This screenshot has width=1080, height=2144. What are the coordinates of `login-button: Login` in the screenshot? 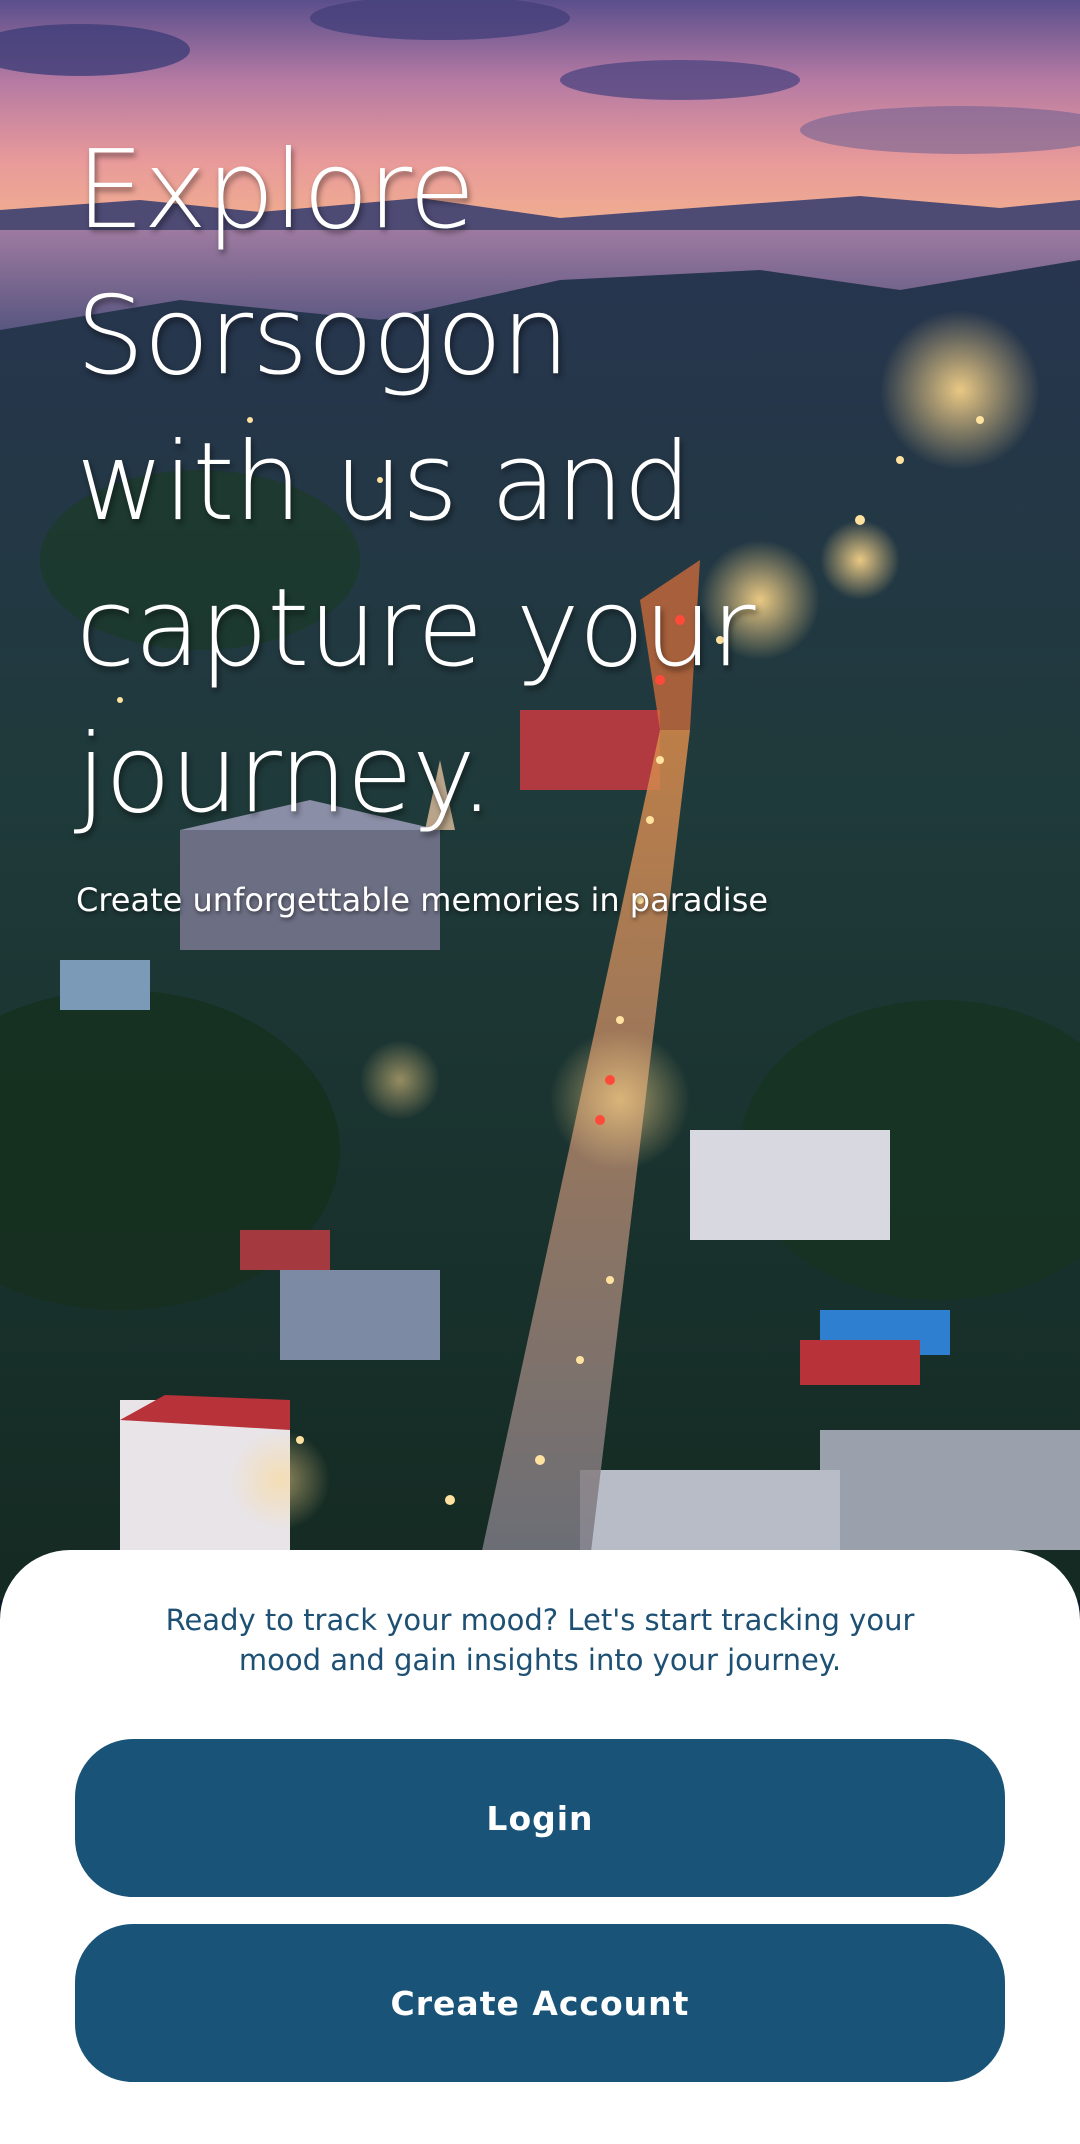 It's located at (540, 1818).